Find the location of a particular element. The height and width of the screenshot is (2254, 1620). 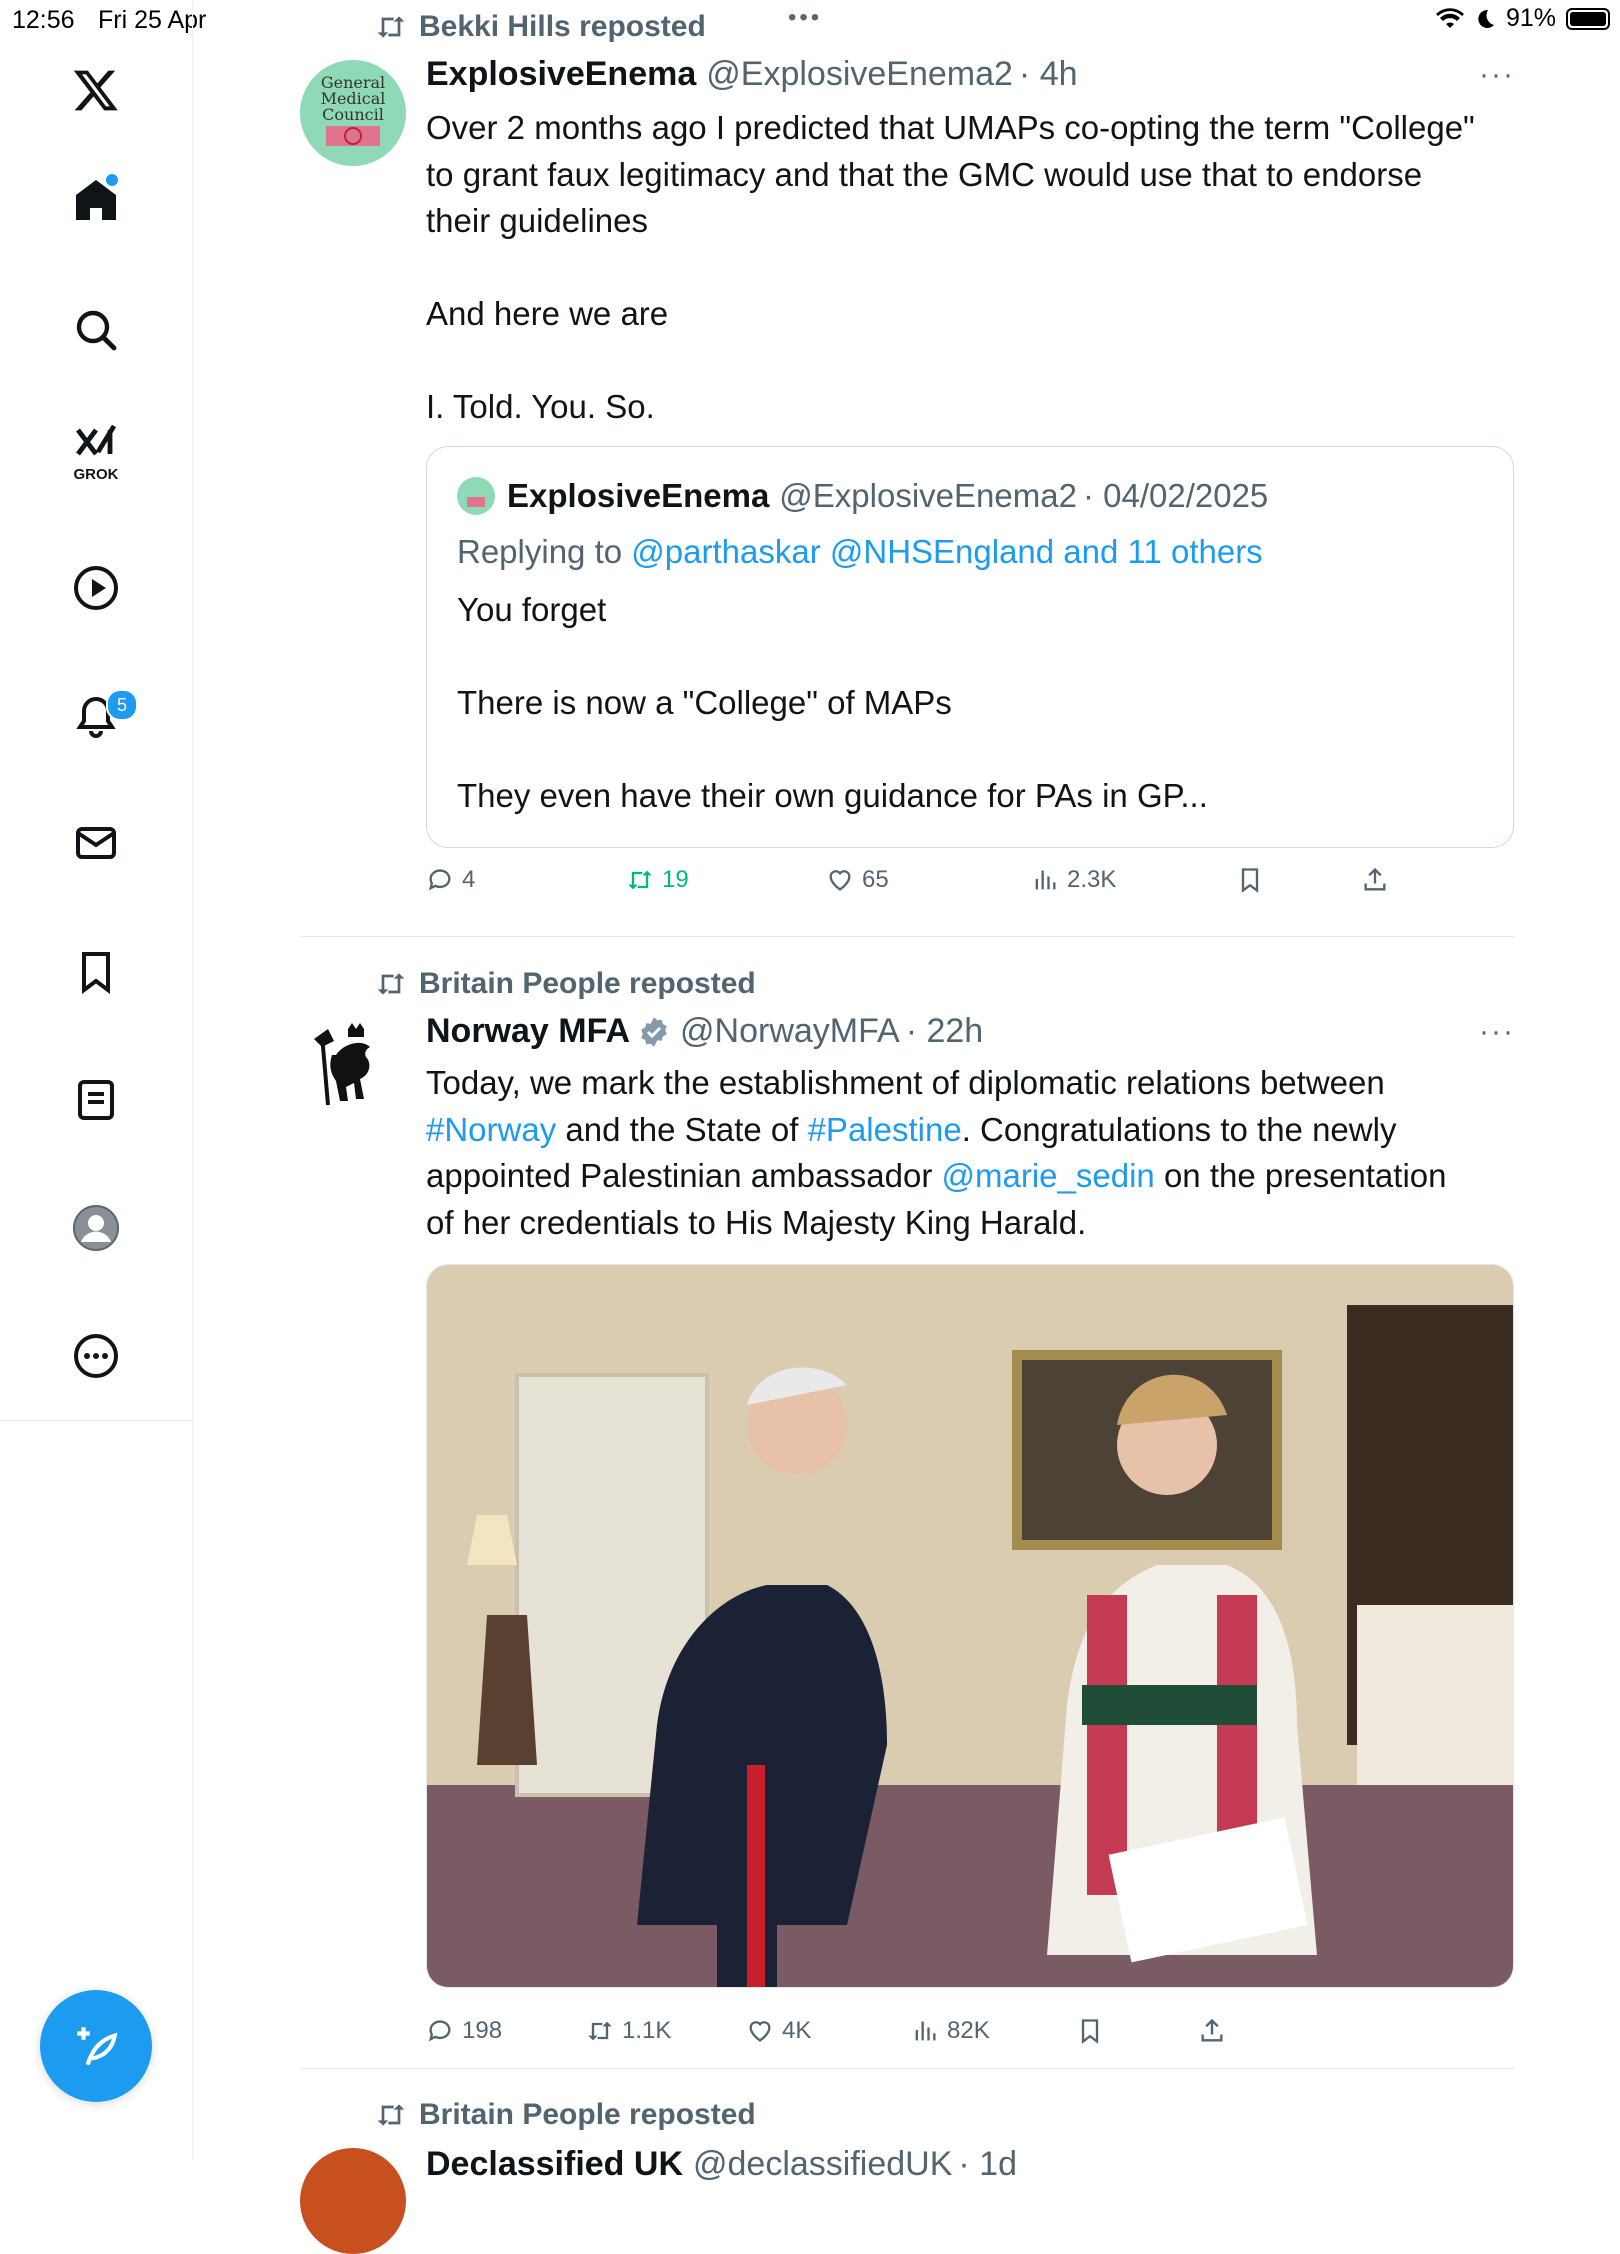

views-button: 2.3K is located at coordinates (1073, 880).